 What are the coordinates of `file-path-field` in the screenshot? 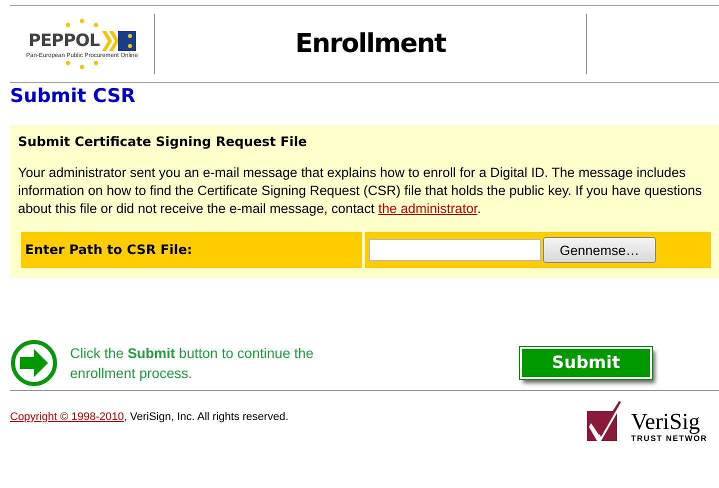 It's located at (455, 250).